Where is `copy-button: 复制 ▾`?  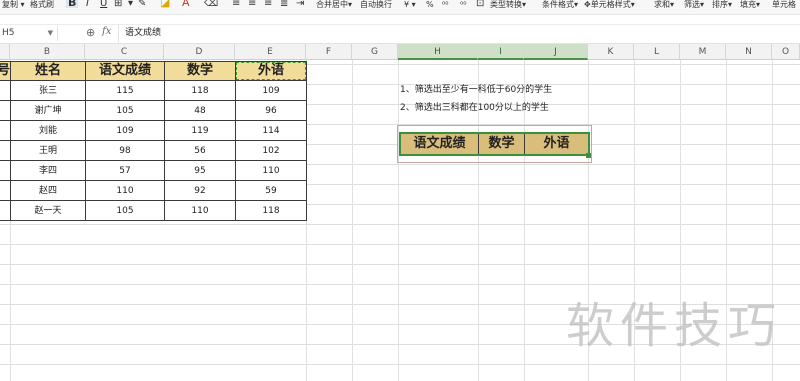 copy-button: 复制 ▾ is located at coordinates (13, 5).